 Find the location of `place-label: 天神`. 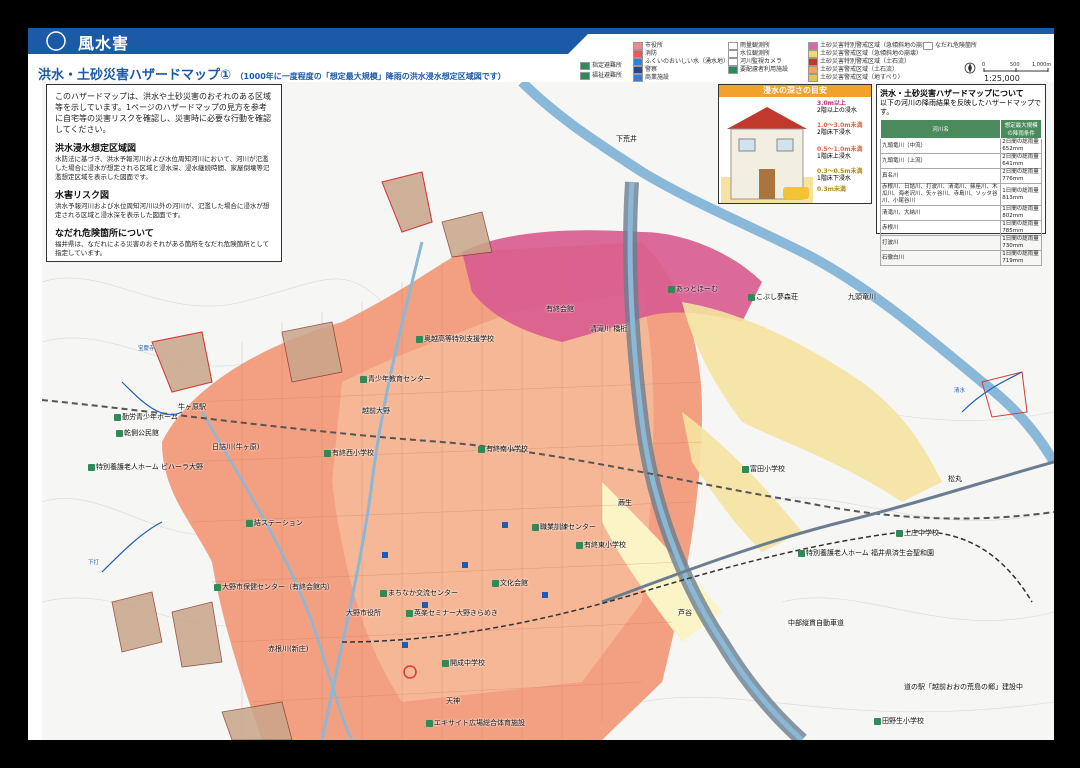

place-label: 天神 is located at coordinates (453, 701).